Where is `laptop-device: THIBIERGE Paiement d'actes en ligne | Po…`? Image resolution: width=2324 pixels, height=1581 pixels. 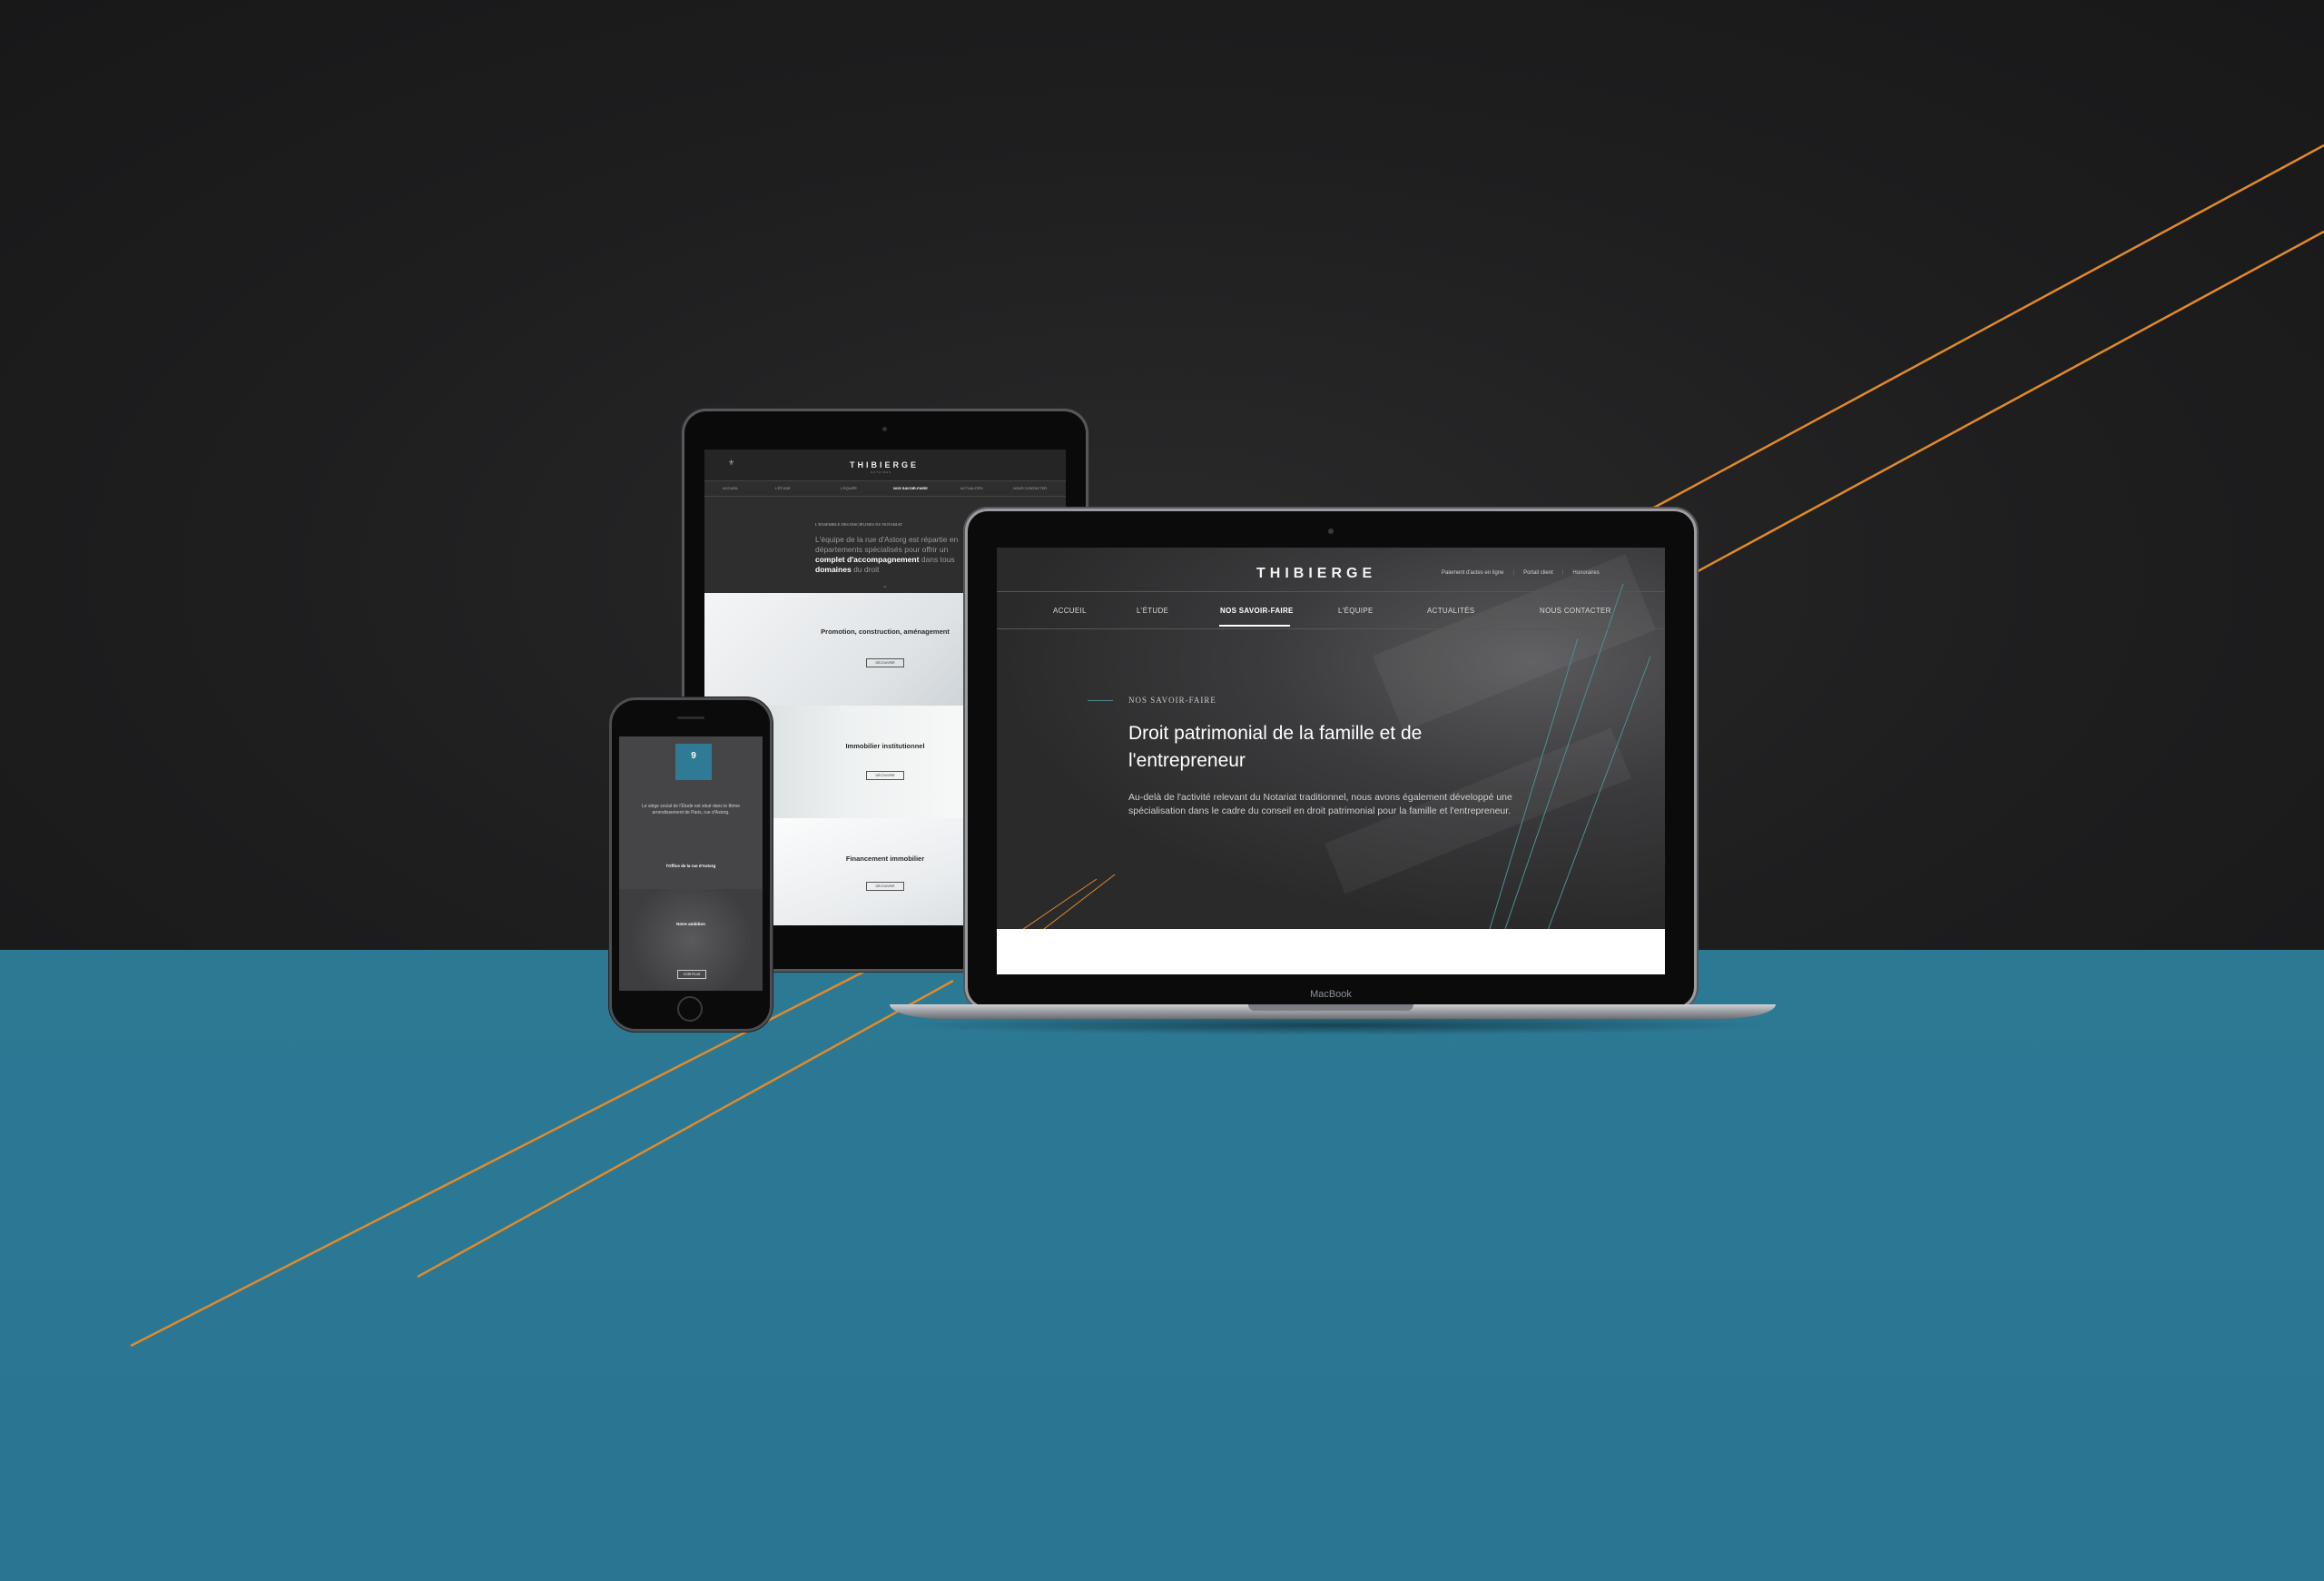
laptop-device: THIBIERGE Paiement d'actes en ligne | Po… is located at coordinates (1331, 759).